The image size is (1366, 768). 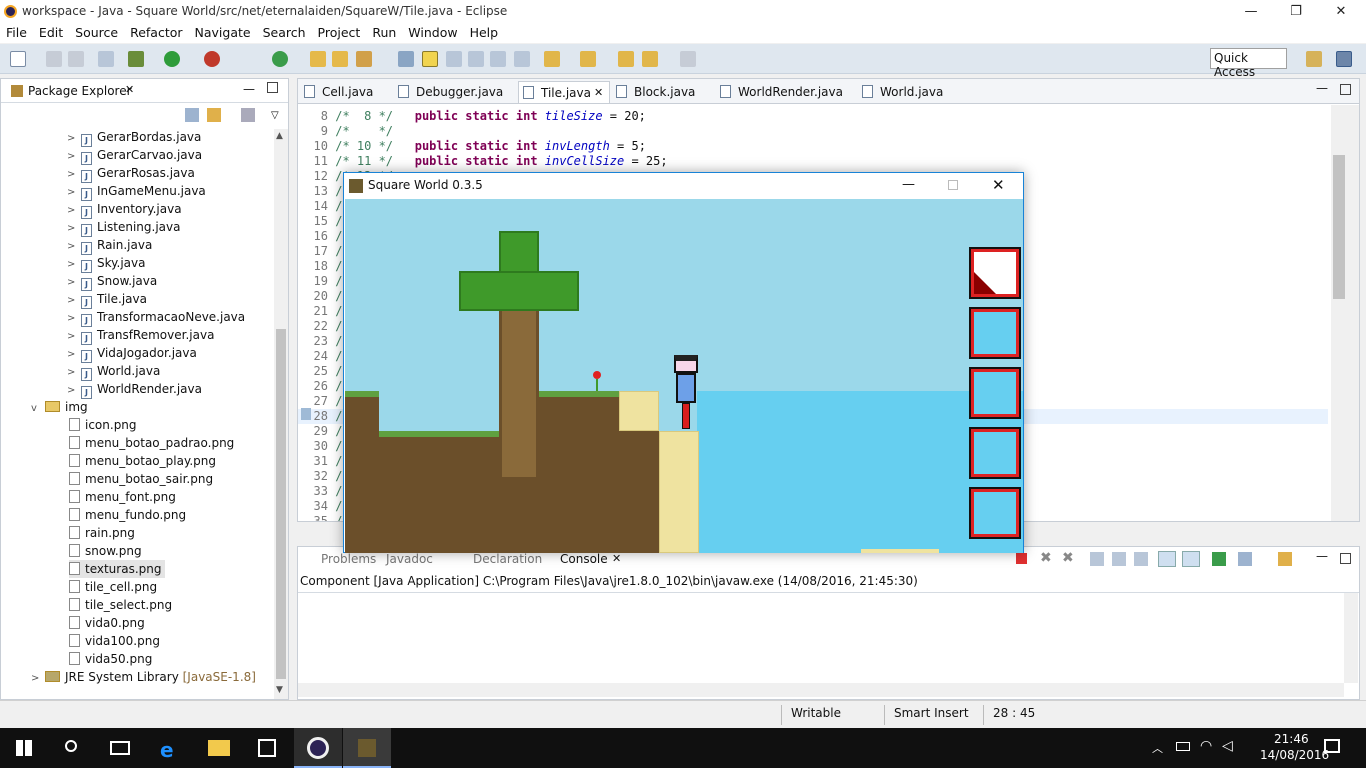 What do you see at coordinates (281, 504) in the screenshot?
I see `tree-scrollbar-thumb` at bounding box center [281, 504].